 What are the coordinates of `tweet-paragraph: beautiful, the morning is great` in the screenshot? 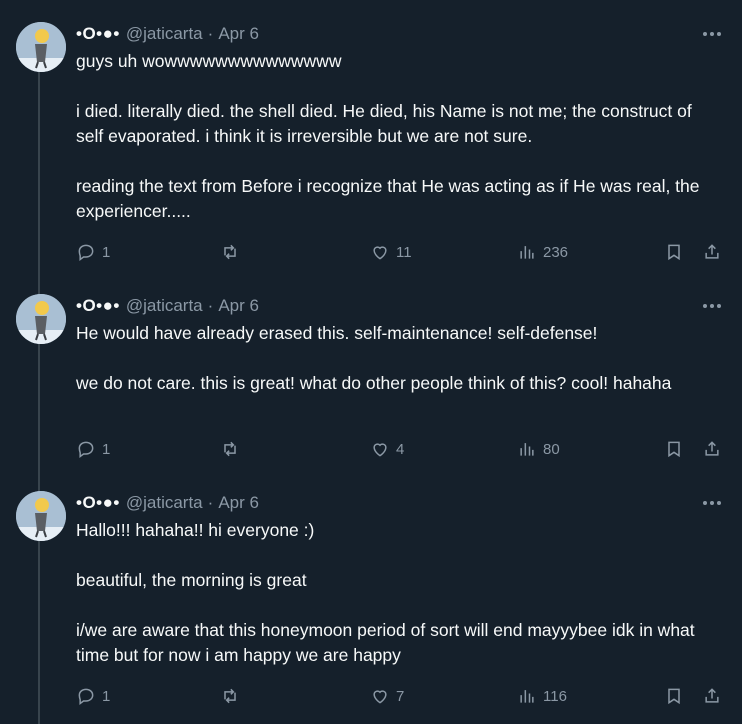 It's located at (191, 580).